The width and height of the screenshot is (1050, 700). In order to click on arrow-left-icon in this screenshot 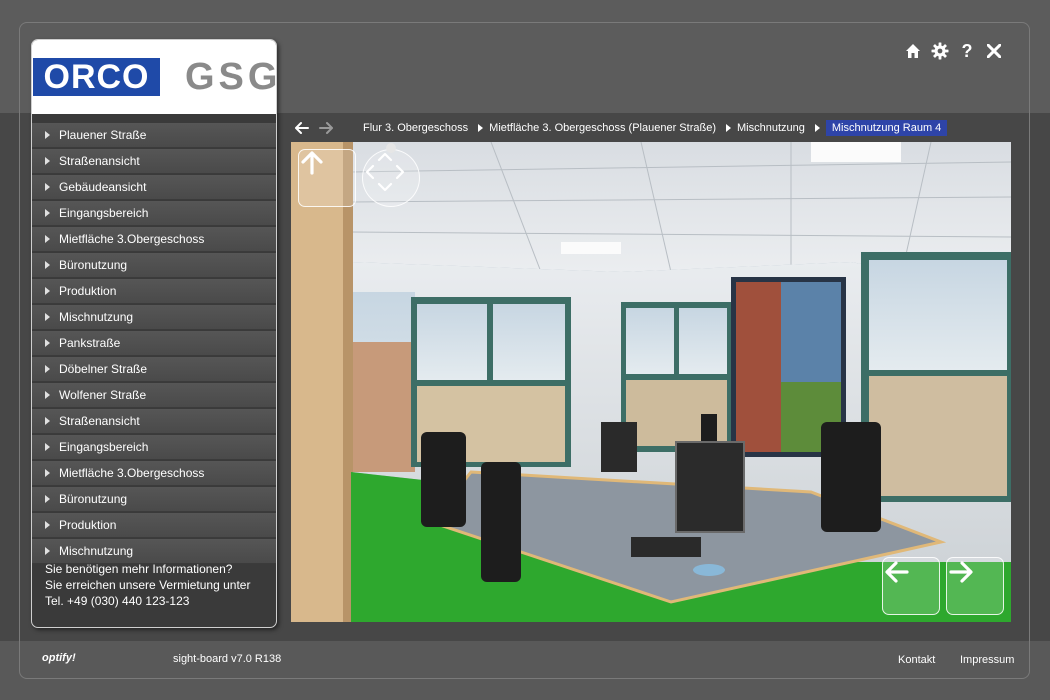, I will do `click(897, 572)`.